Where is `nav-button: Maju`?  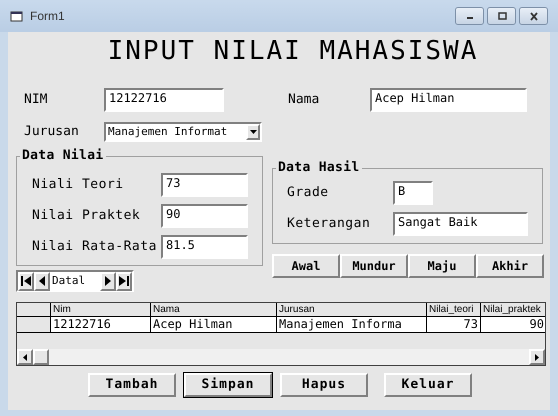
nav-button: Maju is located at coordinates (442, 266).